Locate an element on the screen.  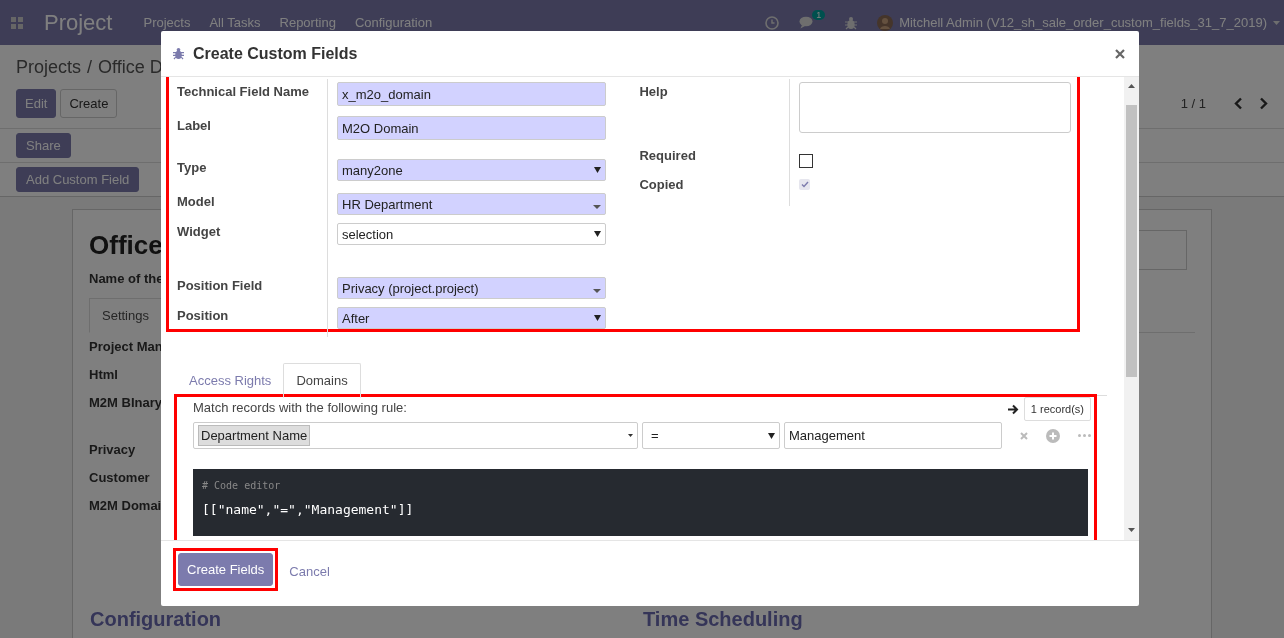
field-label: M2M BInary is located at coordinates (125, 403).